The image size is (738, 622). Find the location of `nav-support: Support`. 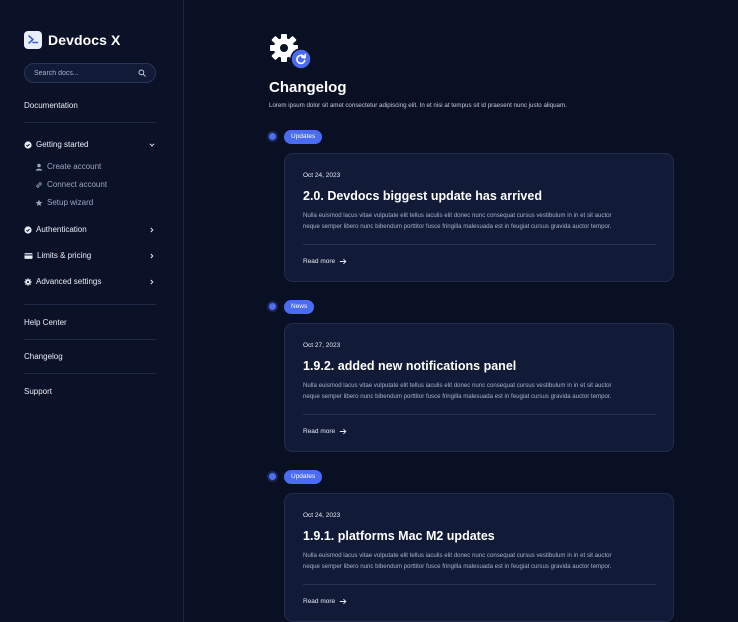

nav-support: Support is located at coordinates (38, 391).